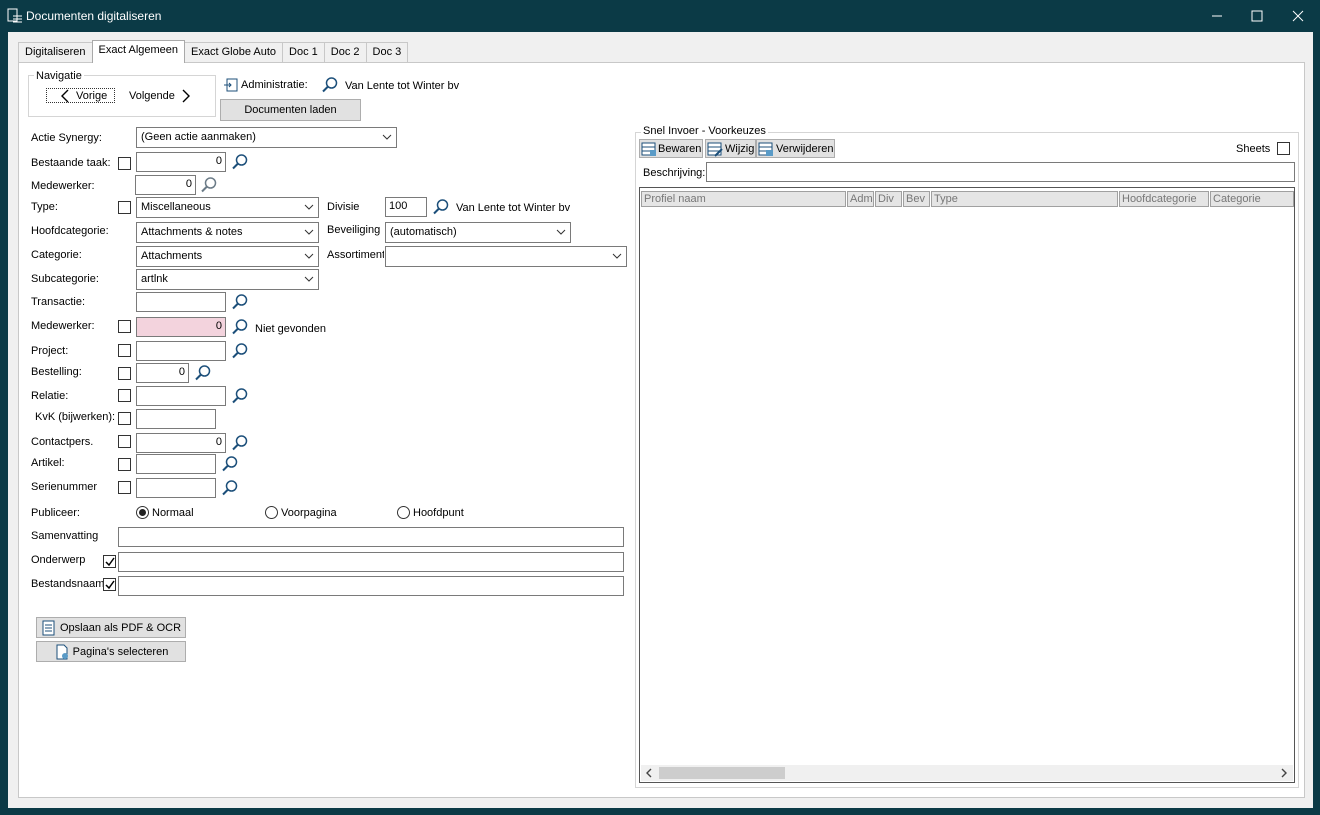  Describe the element at coordinates (403, 512) in the screenshot. I see `radio-hoofdpunt` at that location.